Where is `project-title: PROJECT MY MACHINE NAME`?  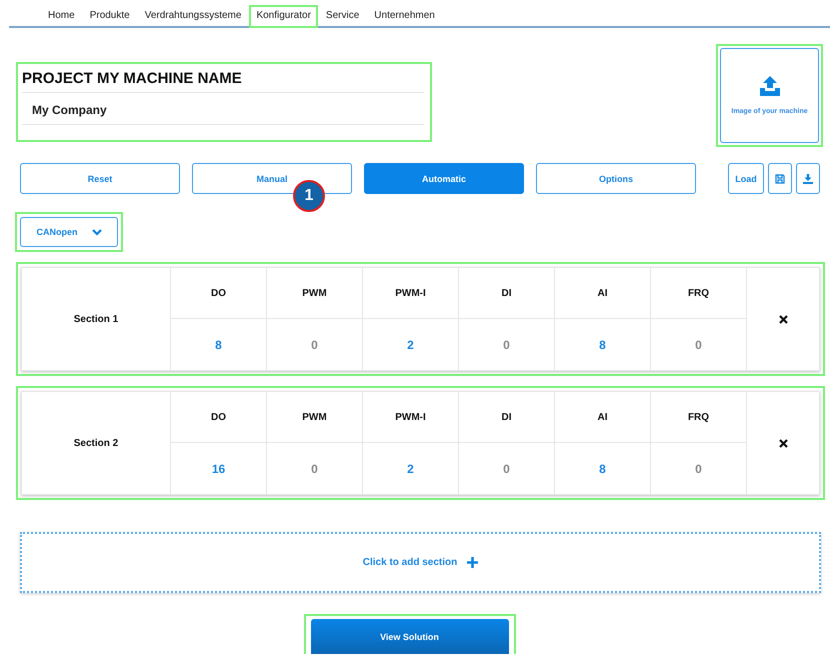
project-title: PROJECT MY MACHINE NAME is located at coordinates (223, 80).